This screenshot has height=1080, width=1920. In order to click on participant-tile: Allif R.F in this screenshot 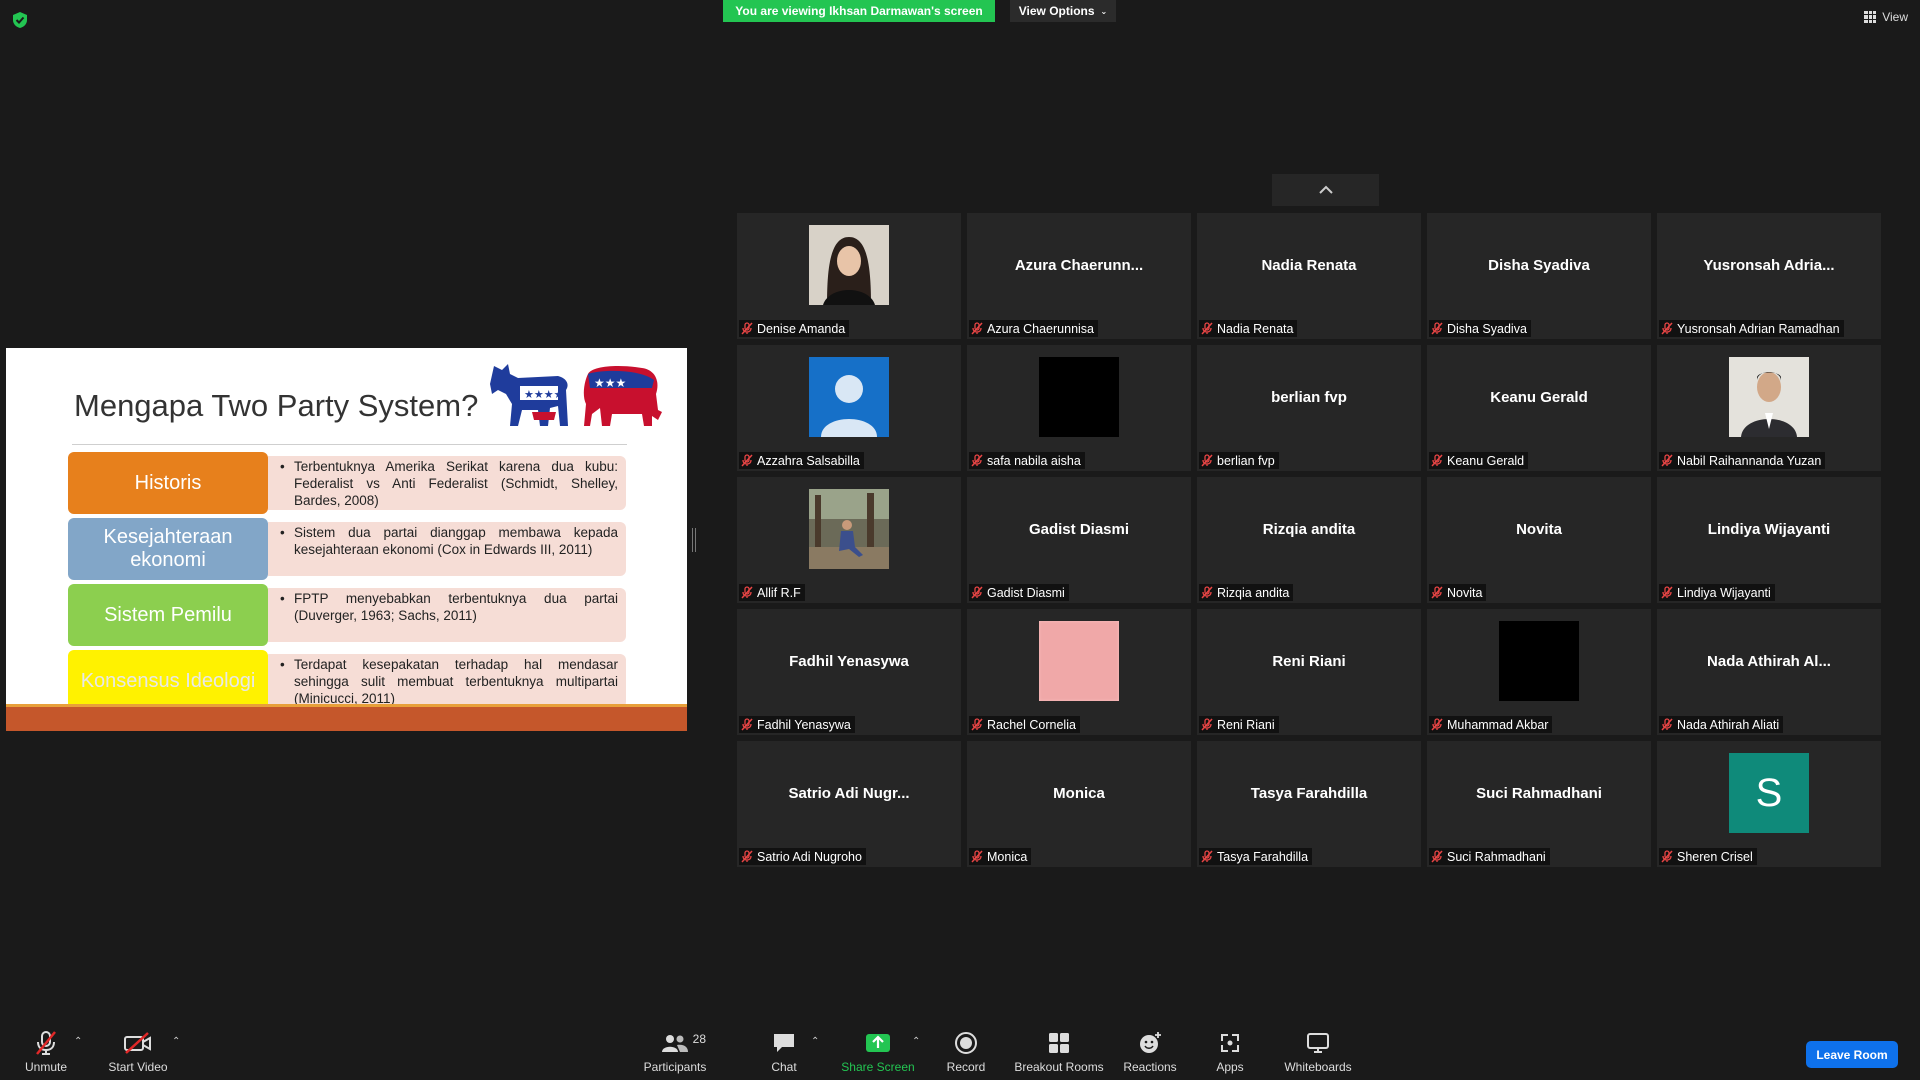, I will do `click(849, 540)`.